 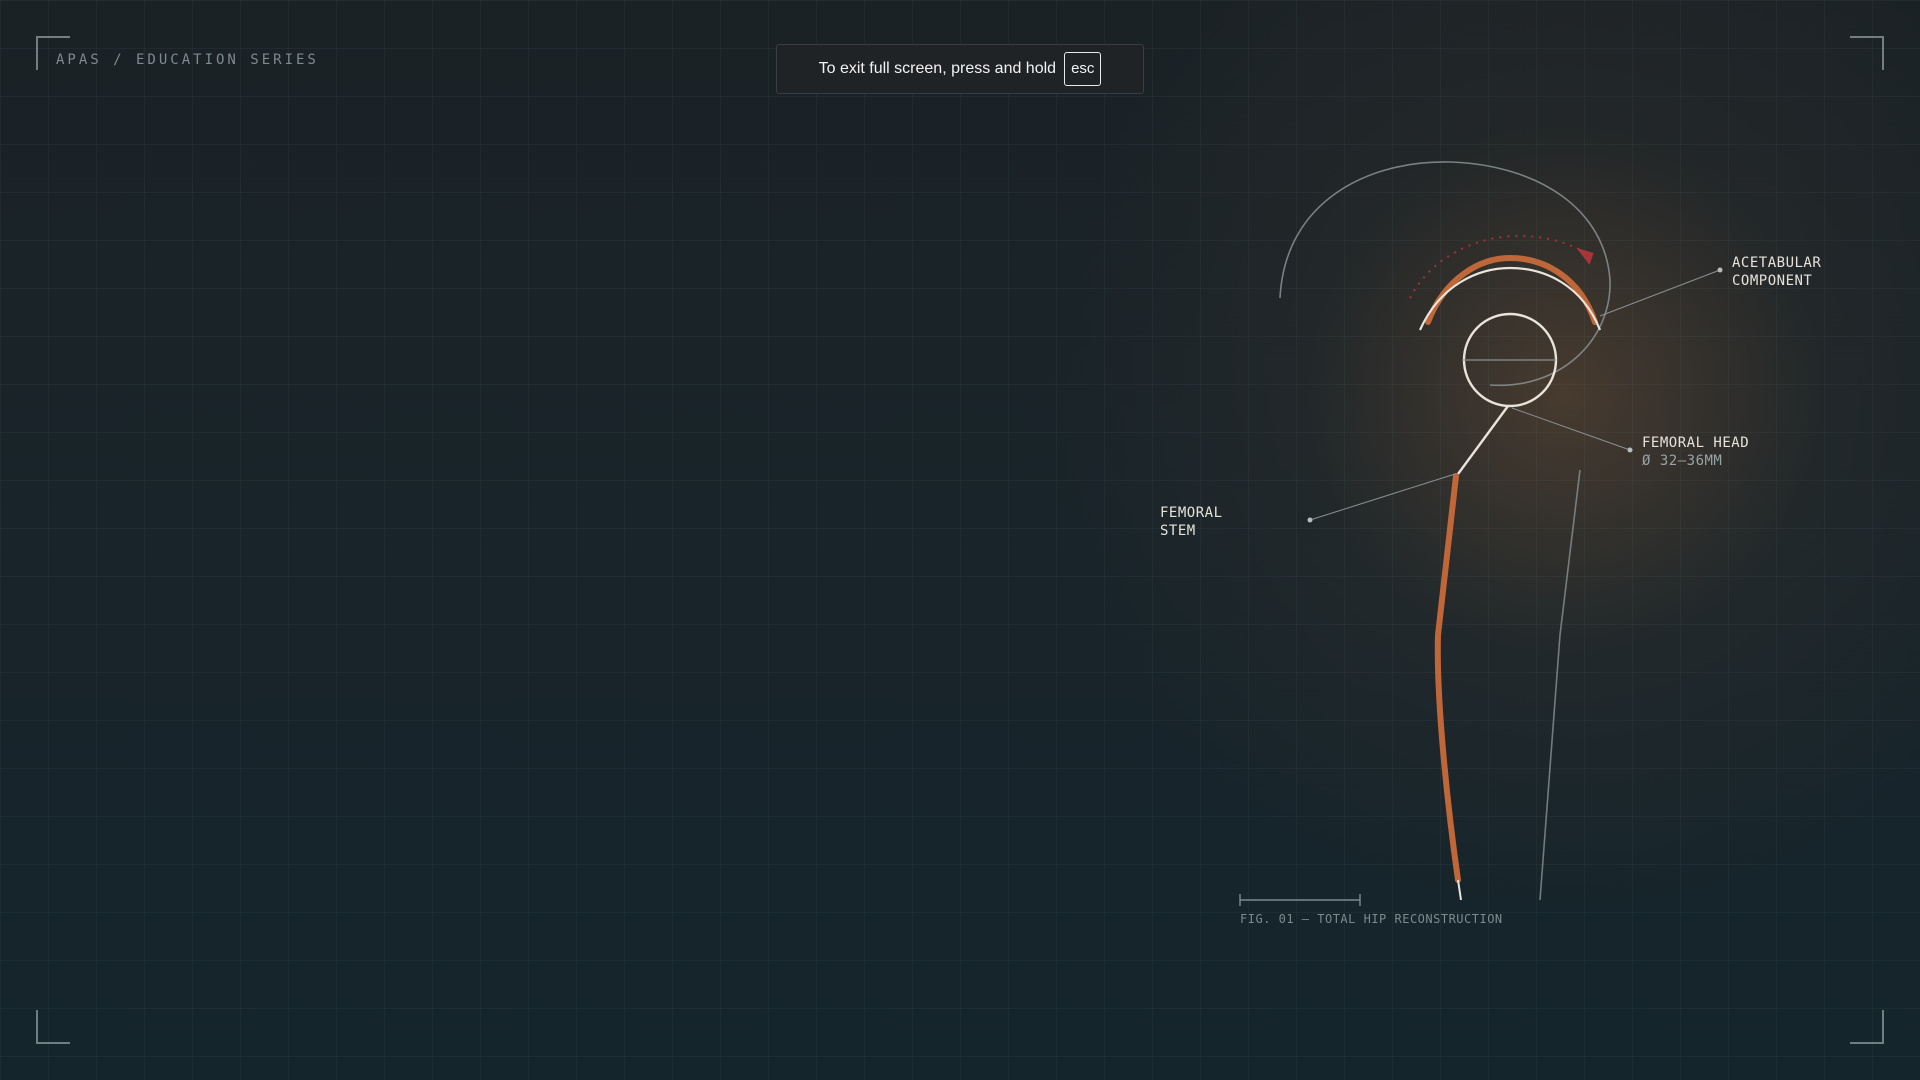 I want to click on leader-dot-femoral-stem, so click(x=1310, y=520).